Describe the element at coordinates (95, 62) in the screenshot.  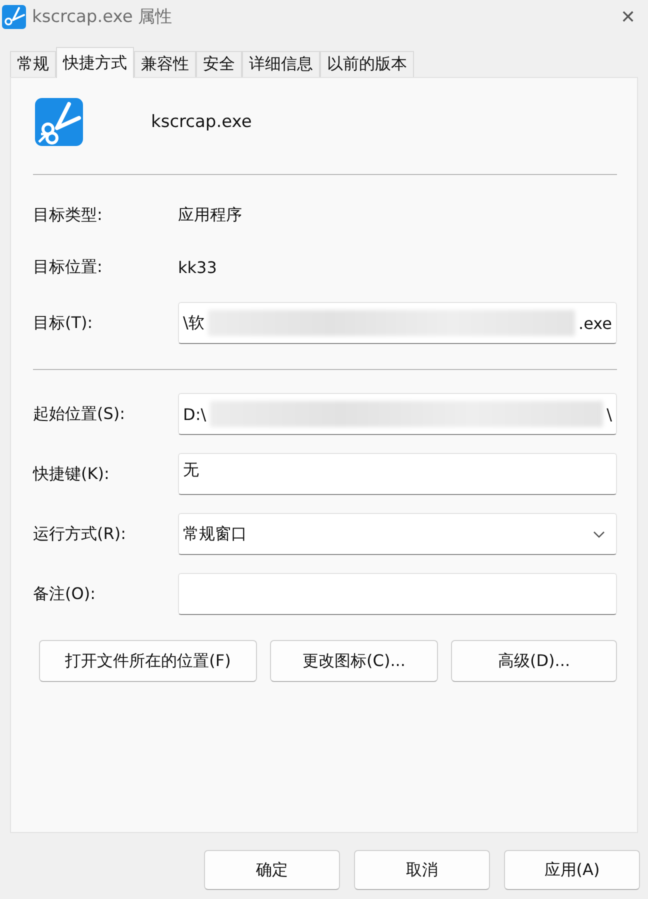
I see `tab: 快捷方式` at that location.